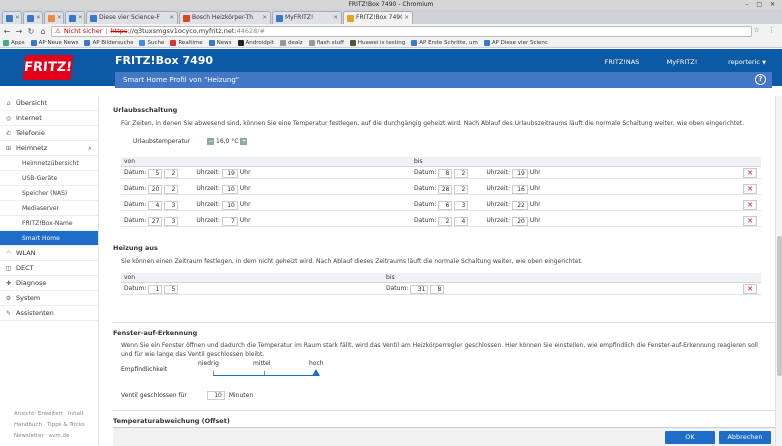 The image size is (782, 446). I want to click on bis-day-input: 6, so click(445, 205).